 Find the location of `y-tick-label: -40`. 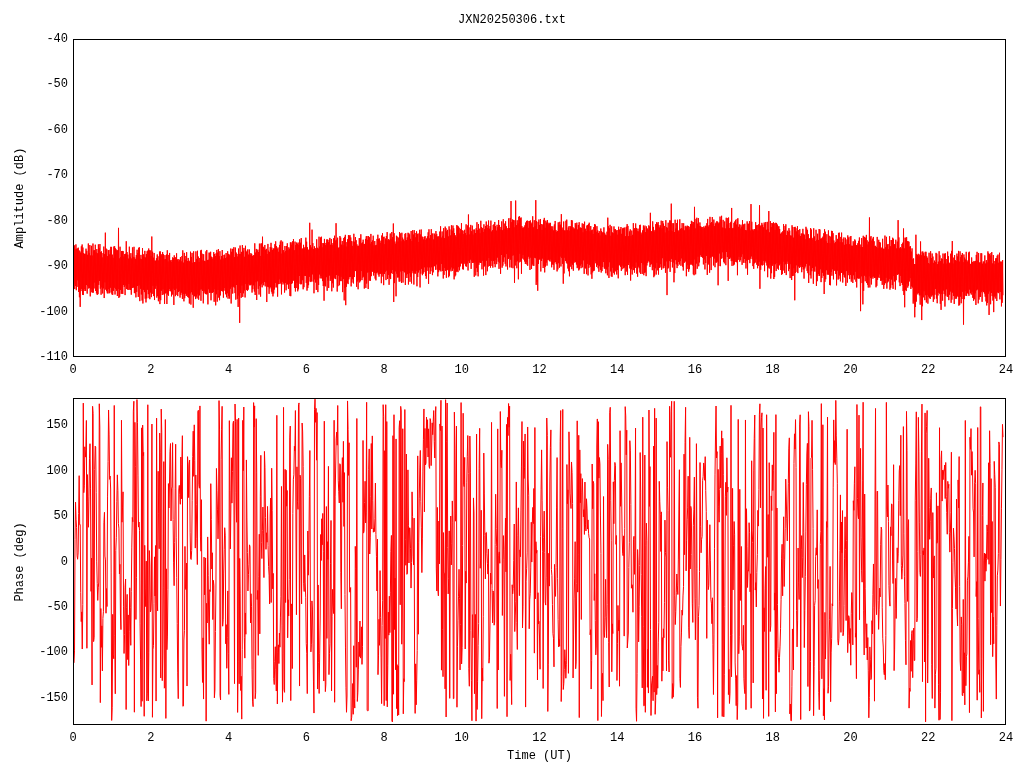

y-tick-label: -40 is located at coordinates (57, 39).